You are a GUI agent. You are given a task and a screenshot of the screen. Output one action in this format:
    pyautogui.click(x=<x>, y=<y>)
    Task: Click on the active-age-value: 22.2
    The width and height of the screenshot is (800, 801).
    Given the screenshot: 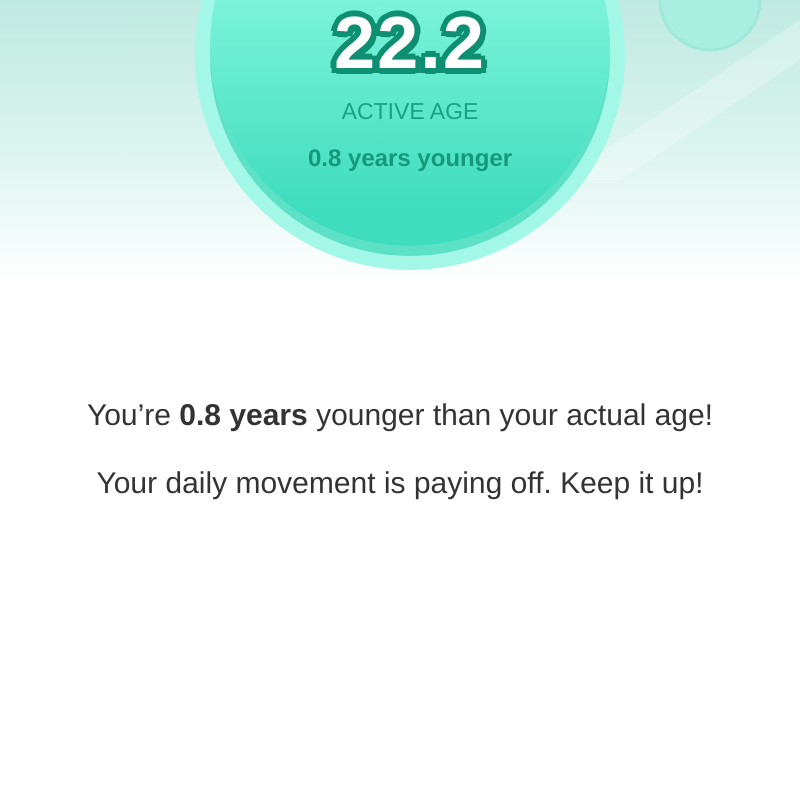 What is the action you would take?
    pyautogui.click(x=410, y=43)
    